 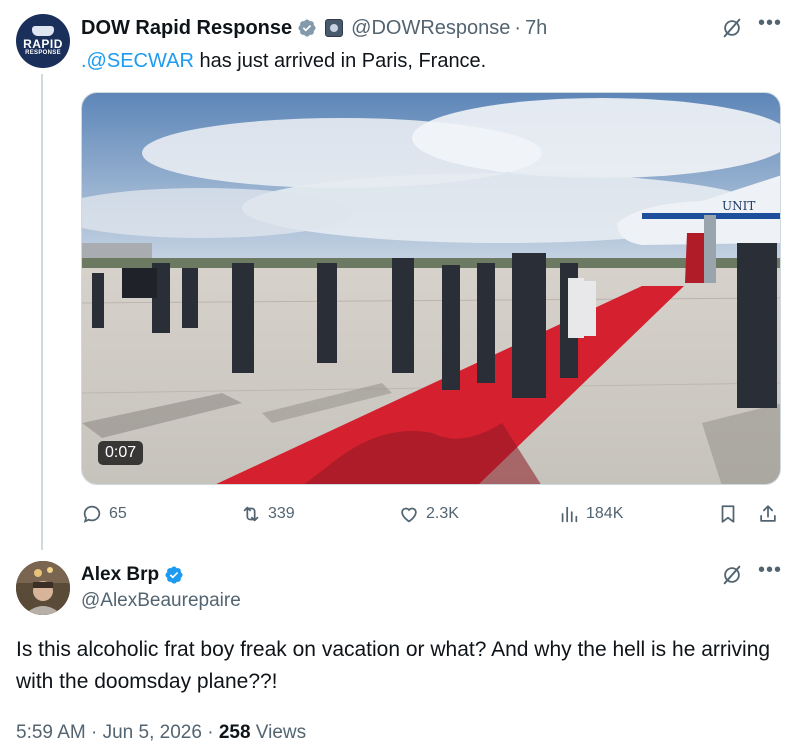 I want to click on author-handle: @DOWResponse, so click(x=430, y=28).